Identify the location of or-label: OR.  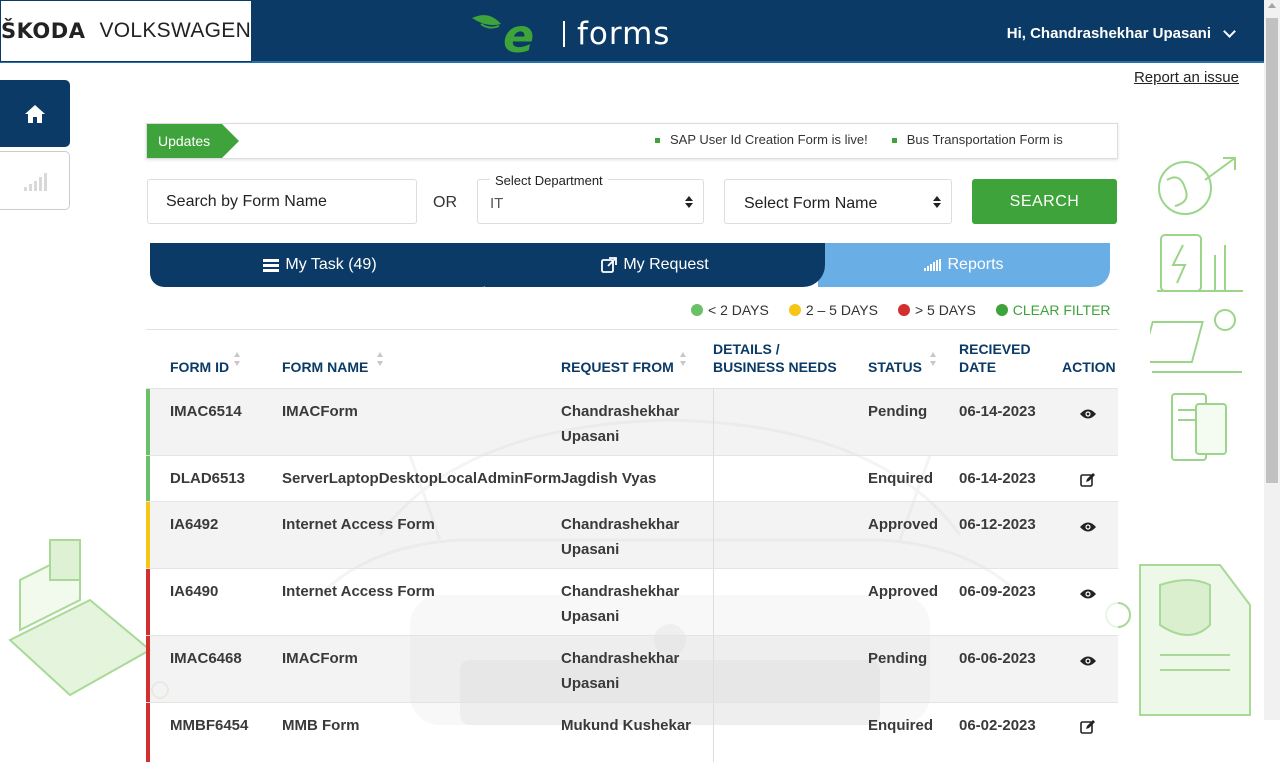
(445, 202).